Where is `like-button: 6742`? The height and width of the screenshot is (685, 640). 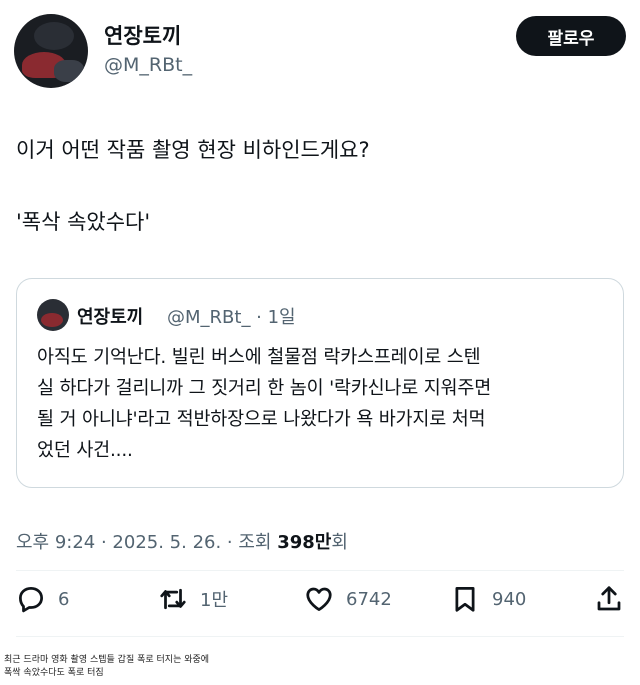
like-button: 6742 is located at coordinates (348, 599).